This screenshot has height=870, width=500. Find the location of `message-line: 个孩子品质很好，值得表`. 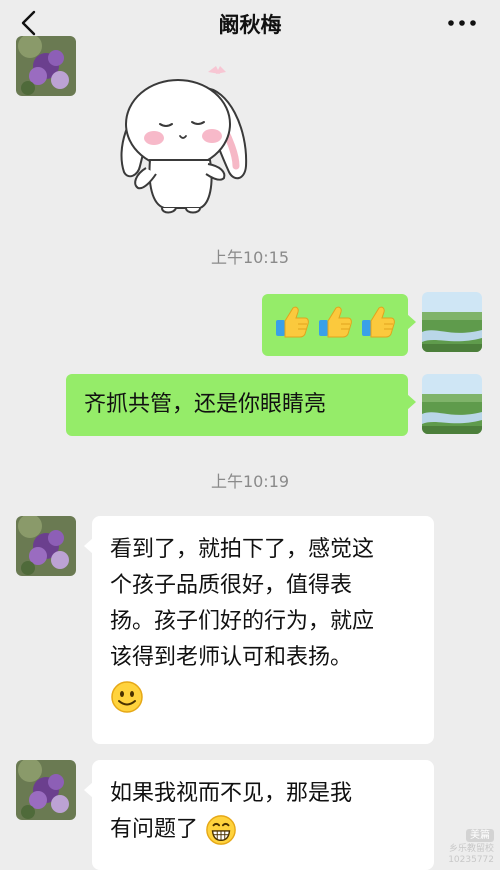

message-line: 个孩子品质很好，值得表 is located at coordinates (231, 585).